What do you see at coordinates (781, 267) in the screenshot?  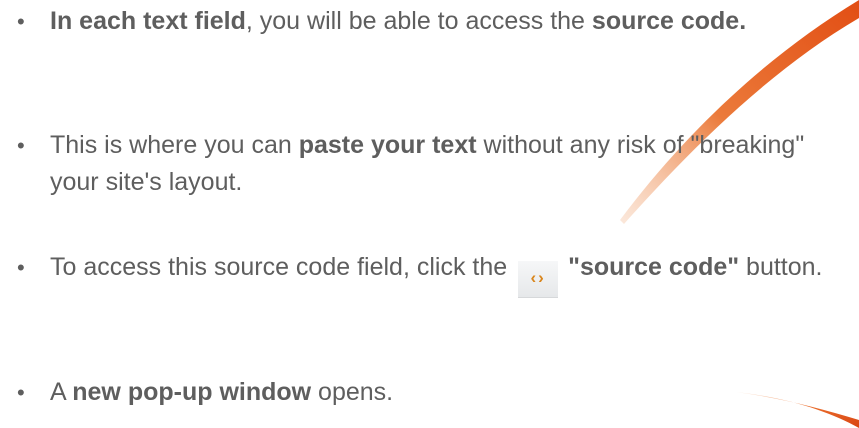 I see `bullet-3-text-end: button.` at bounding box center [781, 267].